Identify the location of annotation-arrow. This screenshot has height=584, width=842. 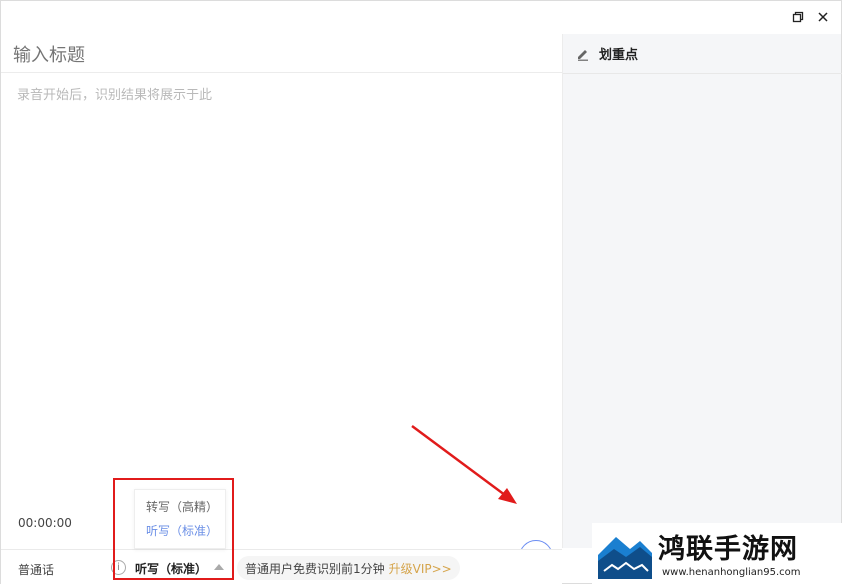
(464, 464).